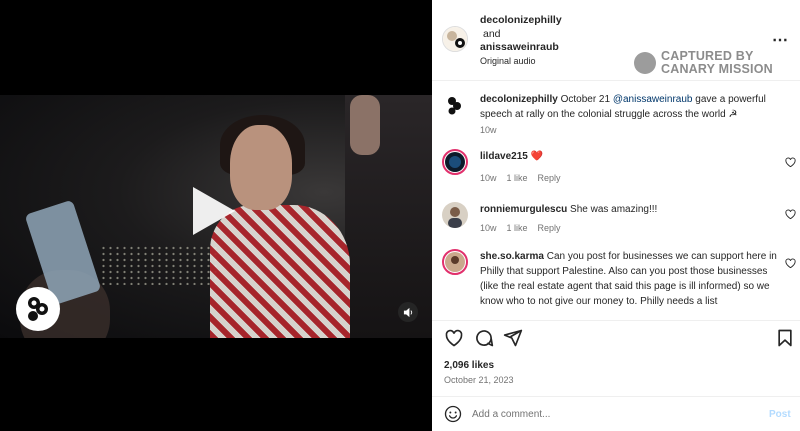 Image resolution: width=800 pixels, height=431 pixels. Describe the element at coordinates (488, 130) in the screenshot. I see `caption-time: 10w` at that location.